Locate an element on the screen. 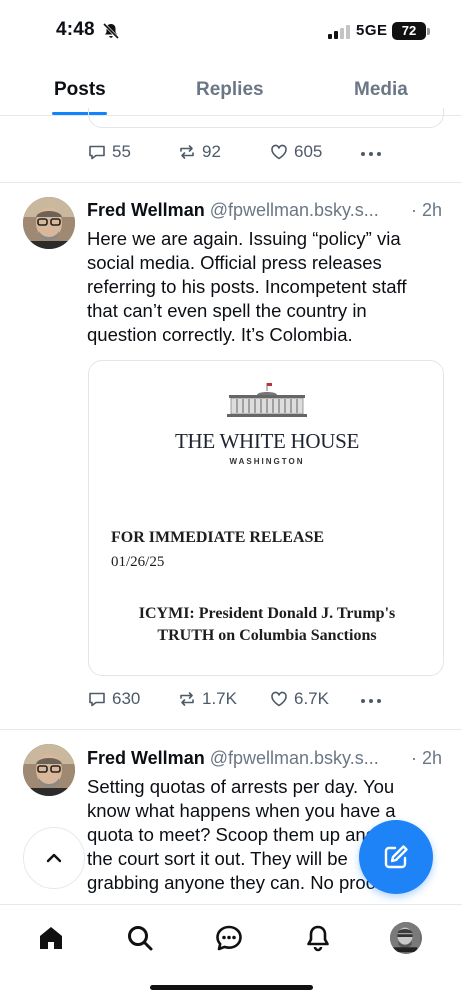 The image size is (462, 1000). nav-search is located at coordinates (140, 938).